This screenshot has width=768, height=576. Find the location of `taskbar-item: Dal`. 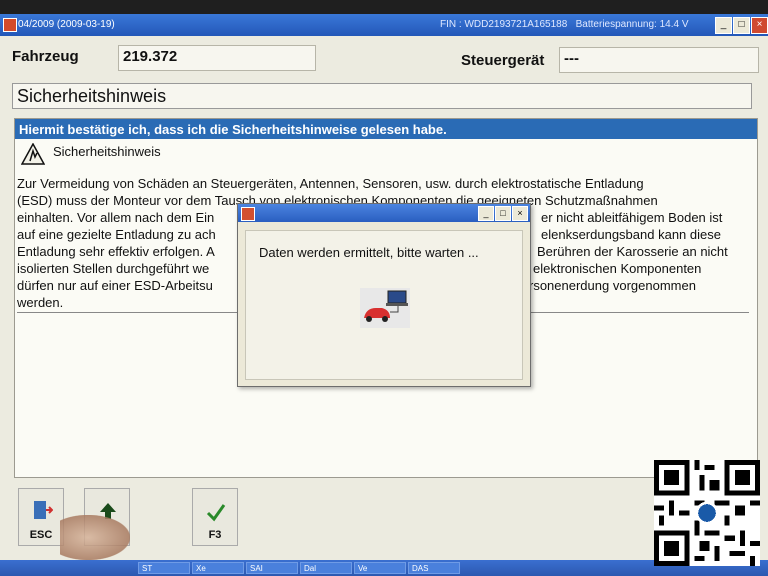

taskbar-item: Dal is located at coordinates (326, 568).